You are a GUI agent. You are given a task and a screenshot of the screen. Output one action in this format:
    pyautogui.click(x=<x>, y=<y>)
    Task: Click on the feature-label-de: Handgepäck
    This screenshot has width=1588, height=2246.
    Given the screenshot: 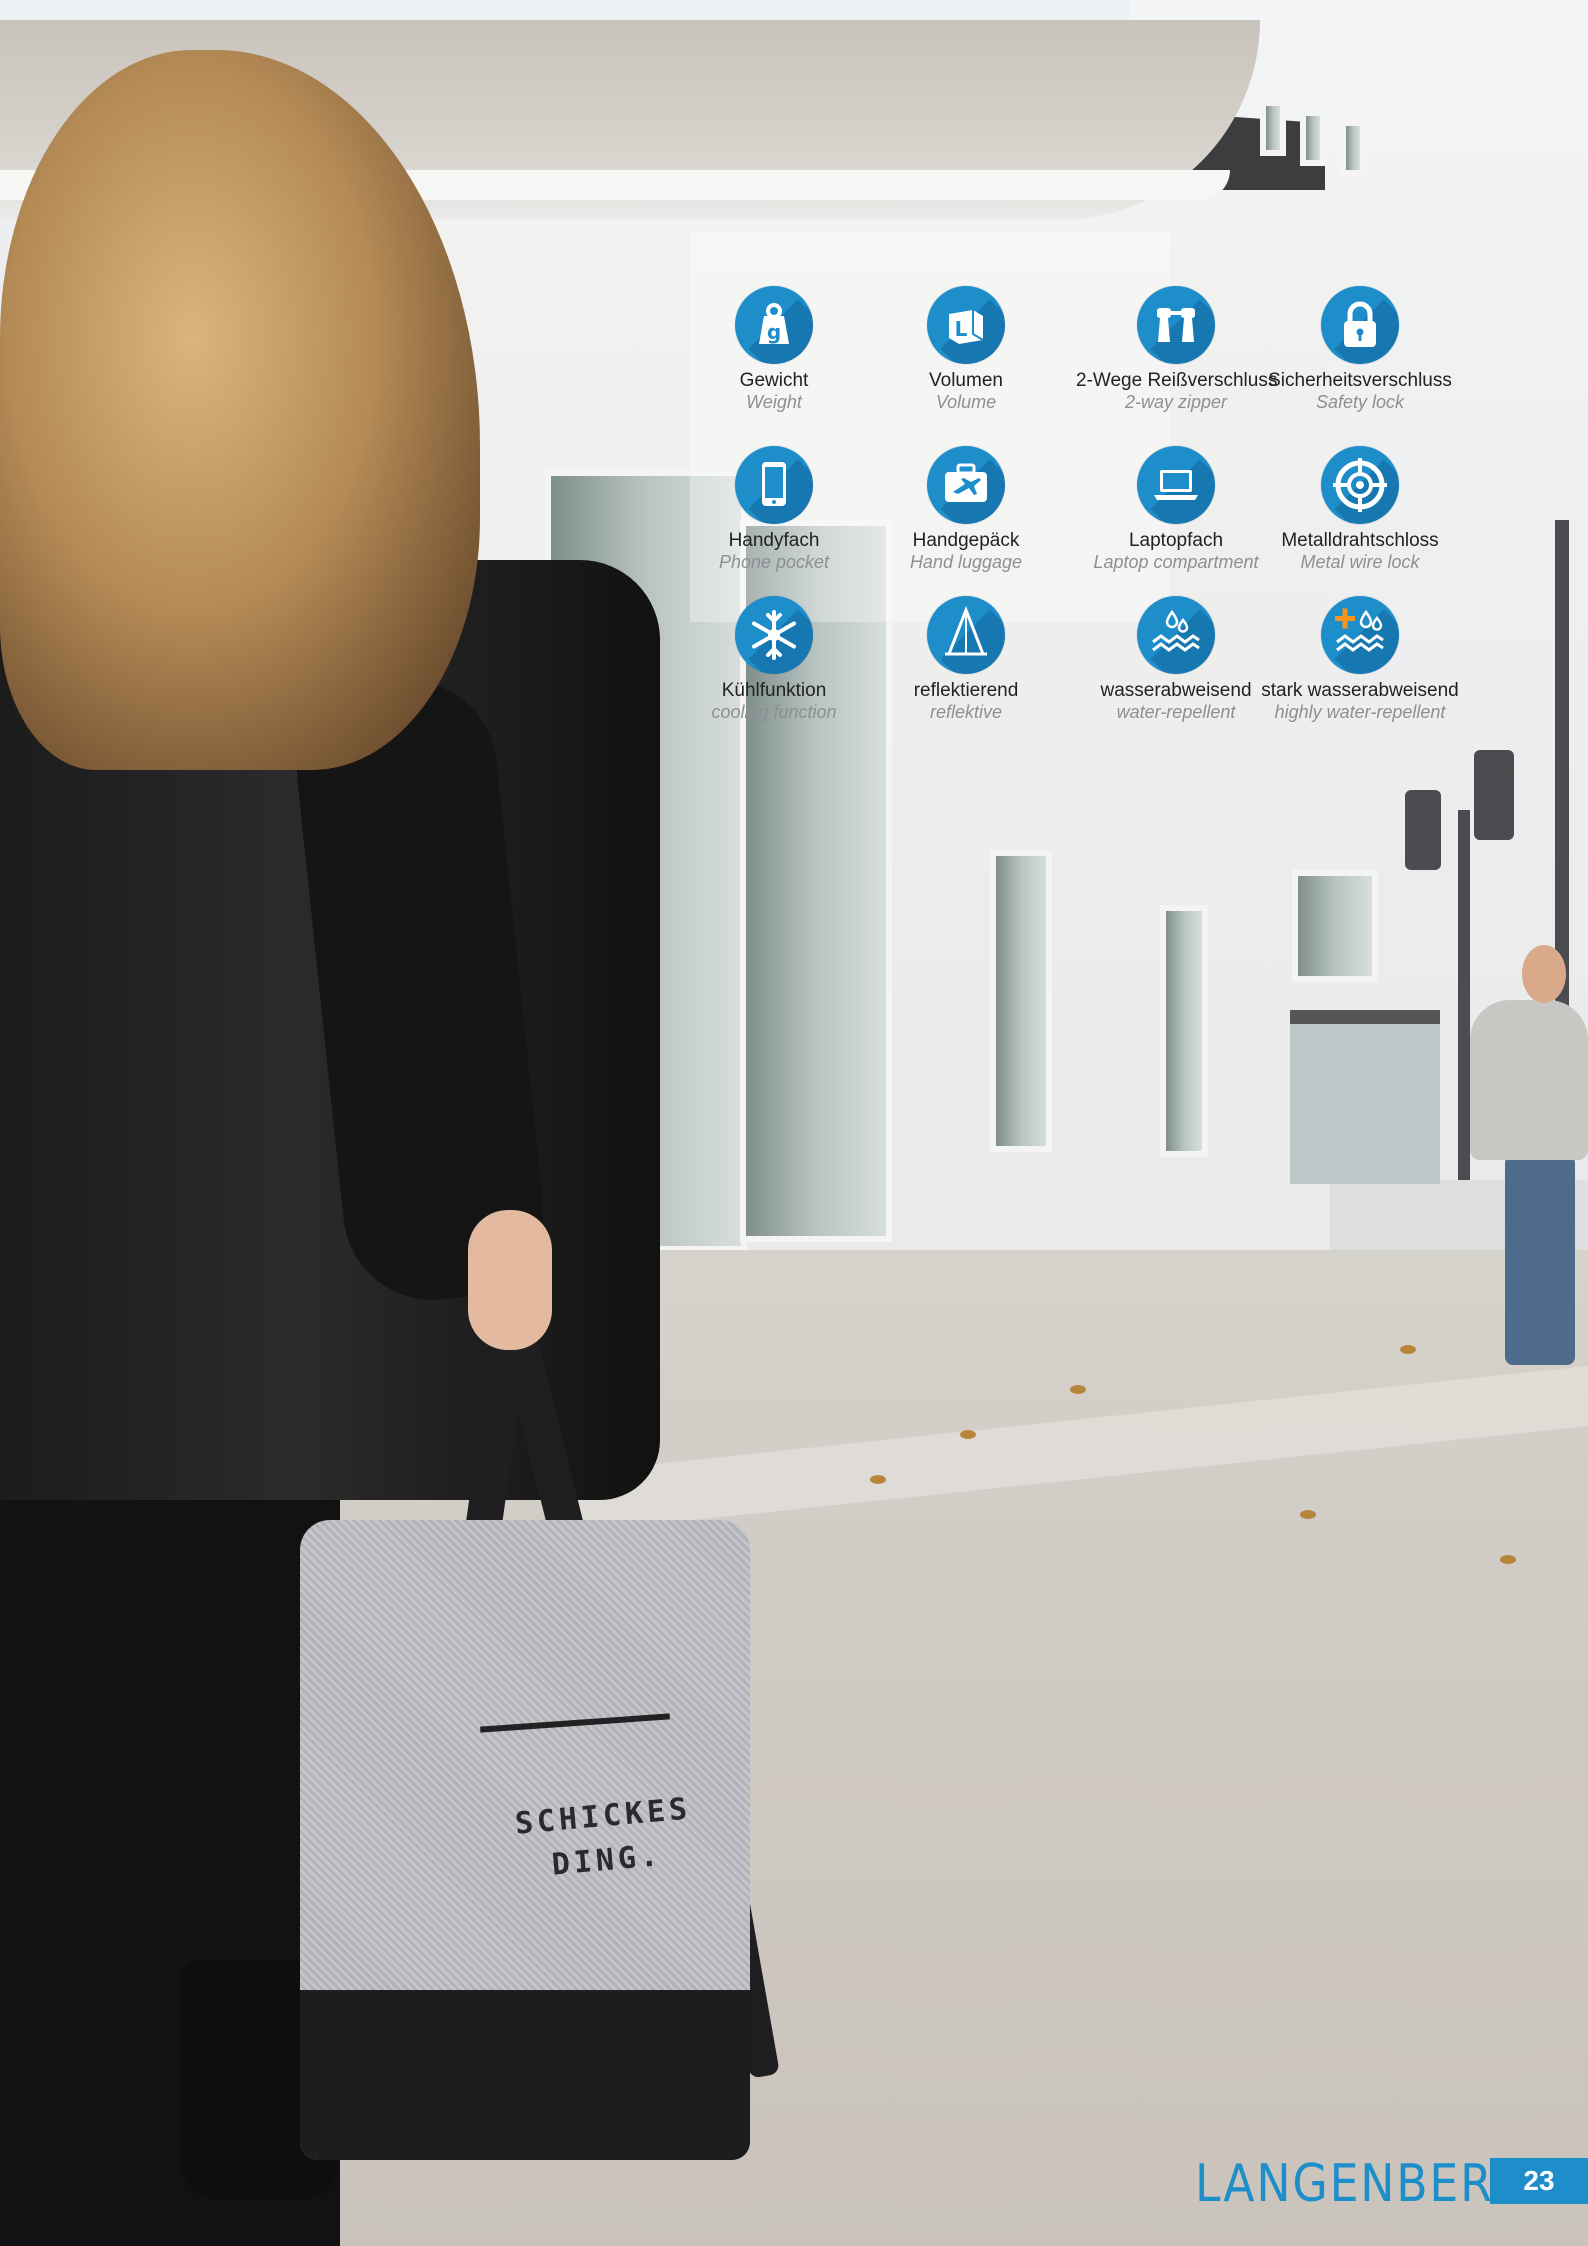 What is the action you would take?
    pyautogui.click(x=966, y=540)
    